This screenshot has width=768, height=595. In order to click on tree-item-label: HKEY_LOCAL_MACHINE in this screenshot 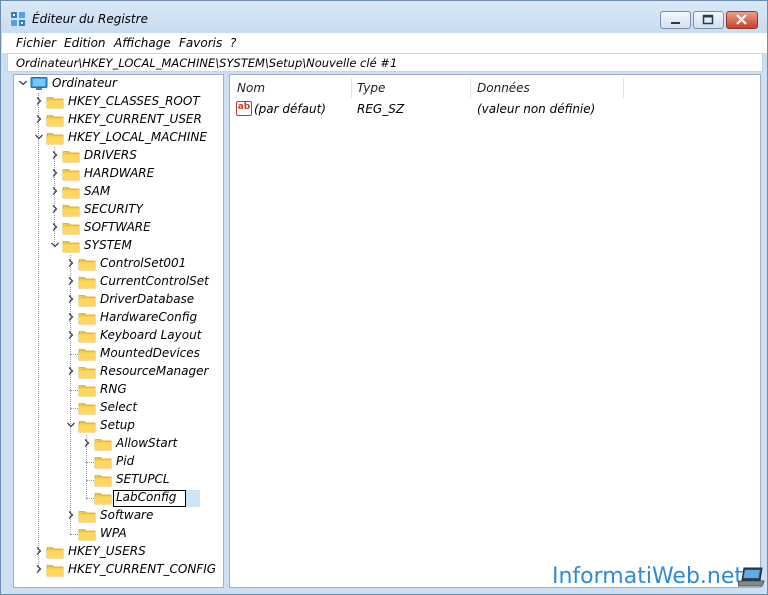, I will do `click(137, 137)`.